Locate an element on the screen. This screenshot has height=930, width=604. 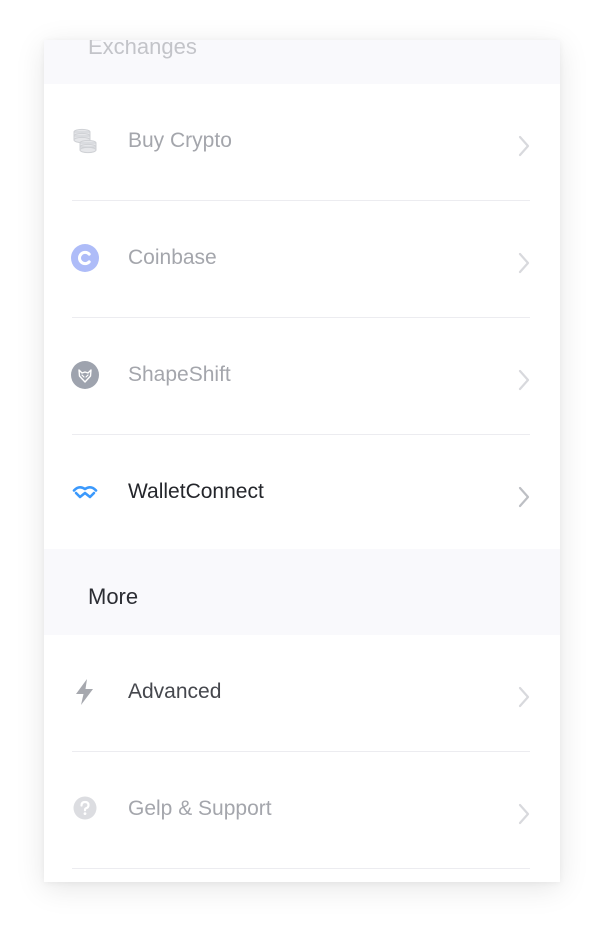
menu-item-label: Buy Crypto is located at coordinates (180, 140).